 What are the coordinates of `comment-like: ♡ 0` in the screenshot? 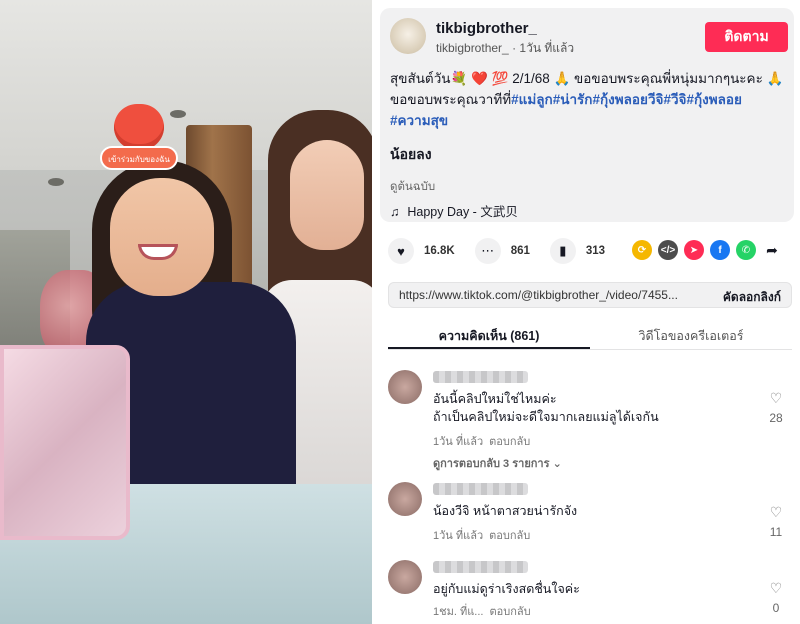 It's located at (776, 597).